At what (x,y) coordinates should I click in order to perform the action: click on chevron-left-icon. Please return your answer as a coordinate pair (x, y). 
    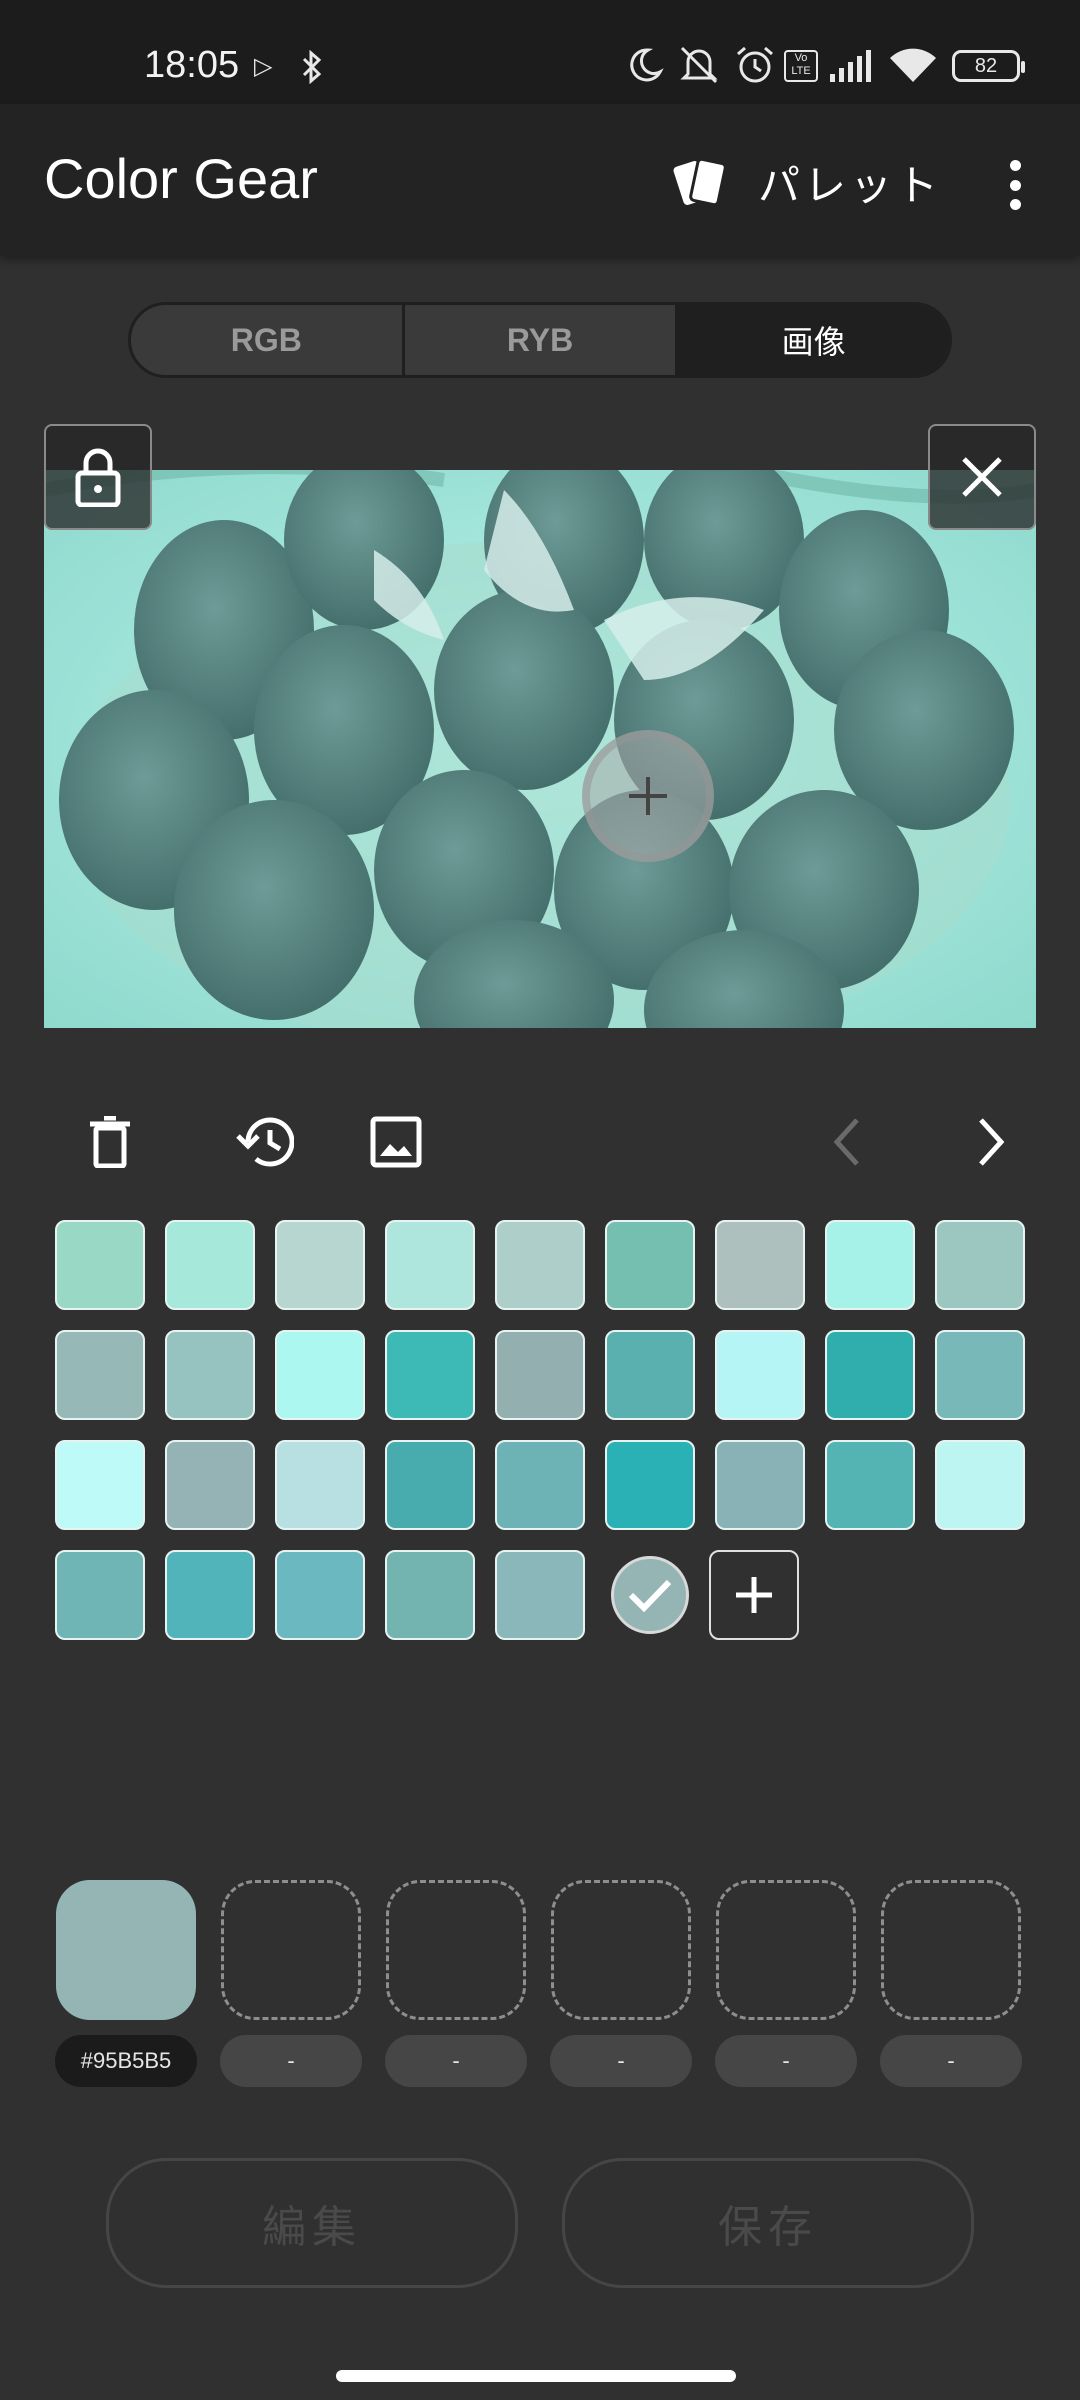
    Looking at the image, I should click on (846, 1142).